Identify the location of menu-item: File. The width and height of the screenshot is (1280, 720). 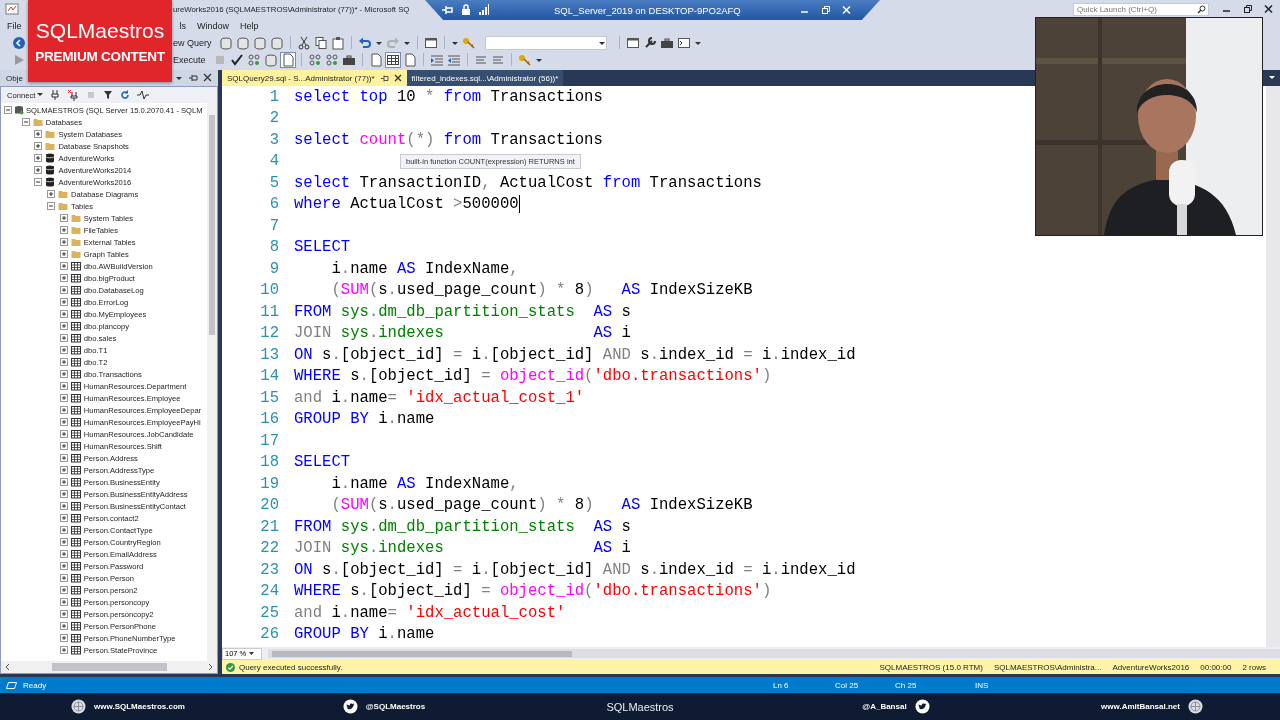
(14, 26).